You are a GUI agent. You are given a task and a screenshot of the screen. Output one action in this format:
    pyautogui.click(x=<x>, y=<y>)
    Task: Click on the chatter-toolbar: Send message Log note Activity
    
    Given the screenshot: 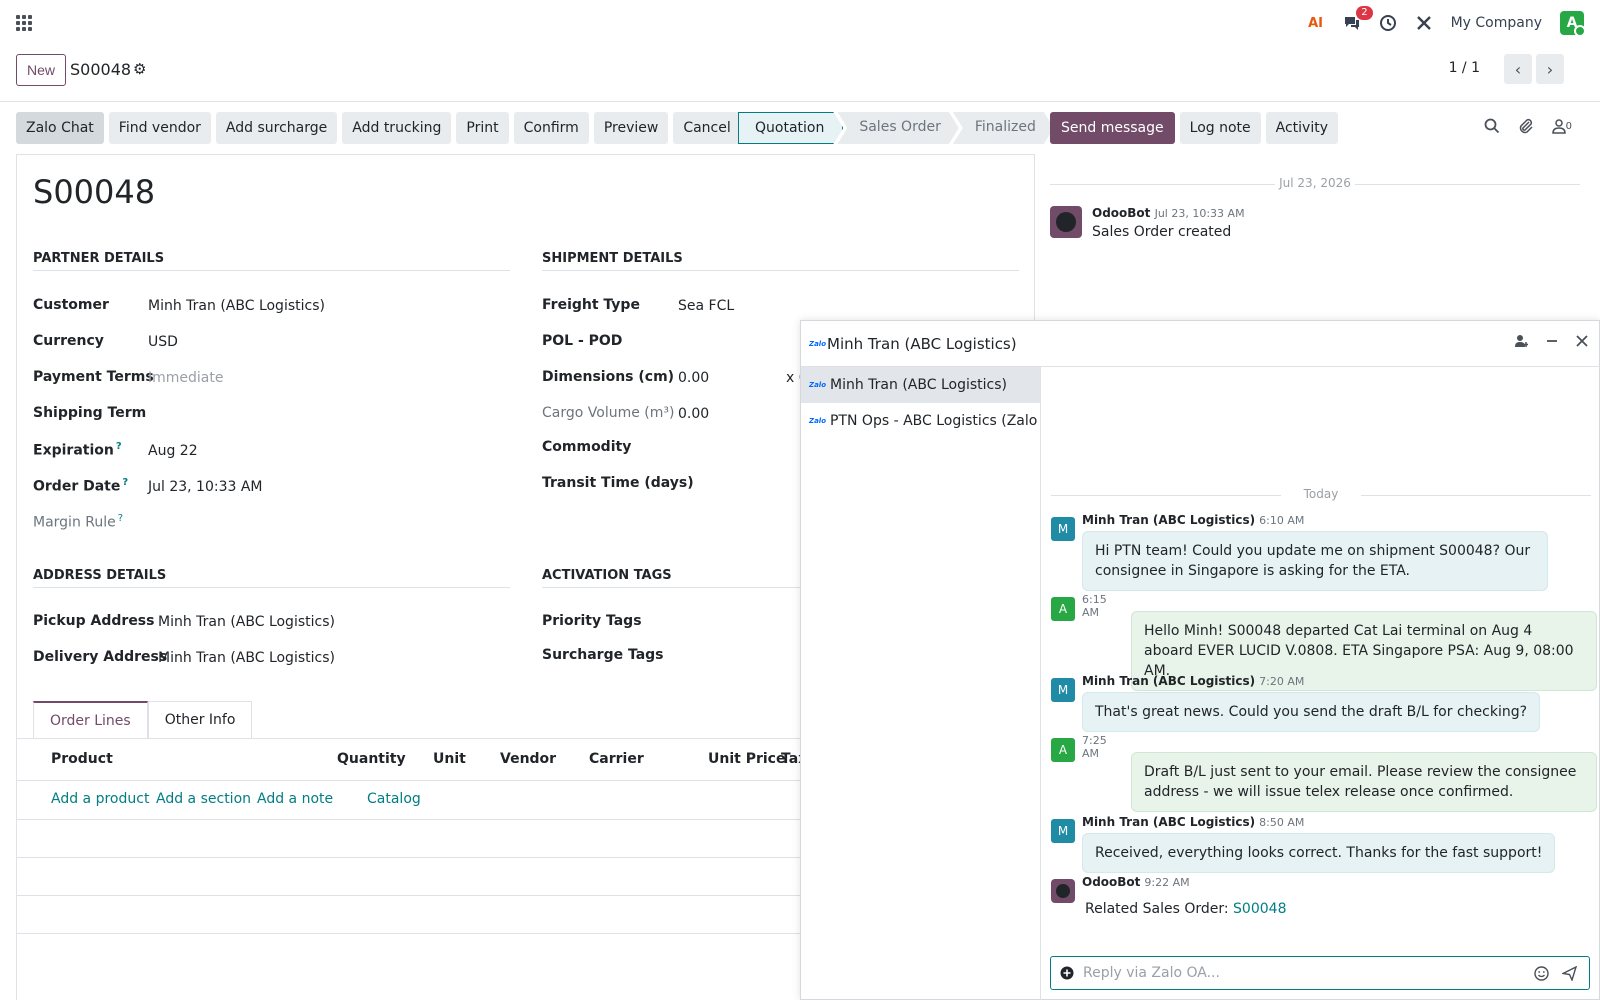 What is the action you would take?
    pyautogui.click(x=1194, y=128)
    